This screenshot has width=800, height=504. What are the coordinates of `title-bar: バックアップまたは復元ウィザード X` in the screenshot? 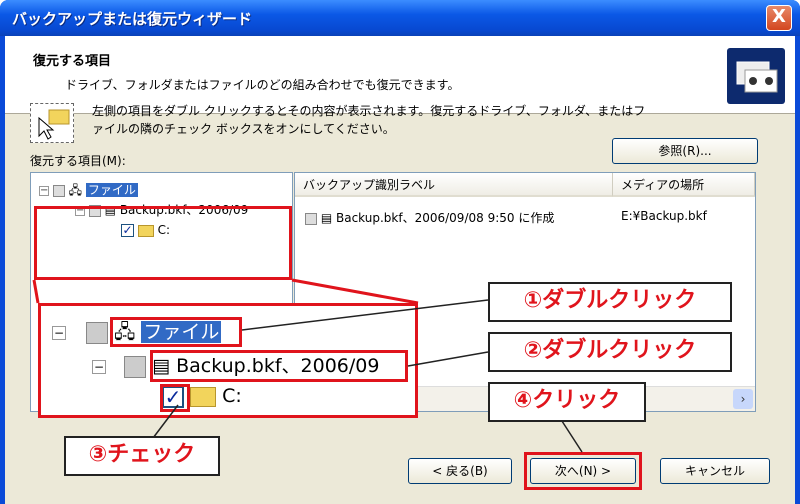 It's located at (400, 18).